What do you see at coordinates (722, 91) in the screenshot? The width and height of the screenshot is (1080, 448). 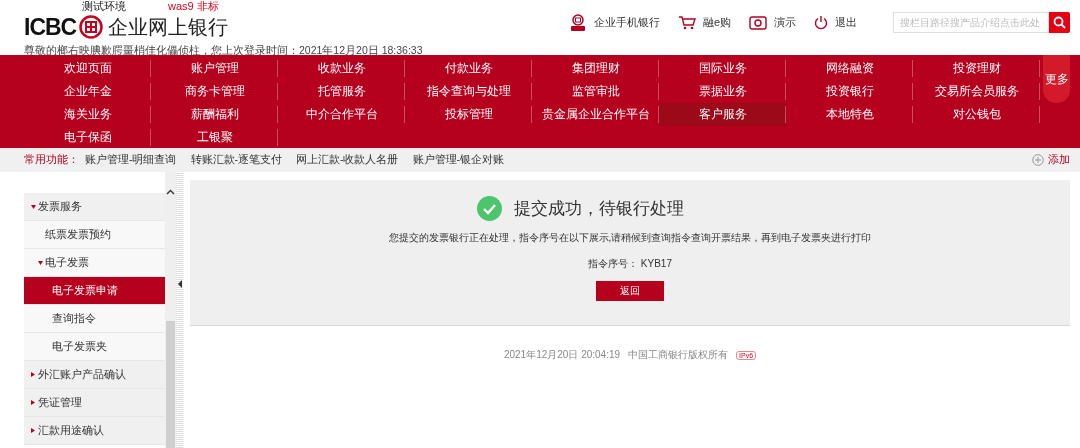 I see `nav-menu-item: 票据业务` at bounding box center [722, 91].